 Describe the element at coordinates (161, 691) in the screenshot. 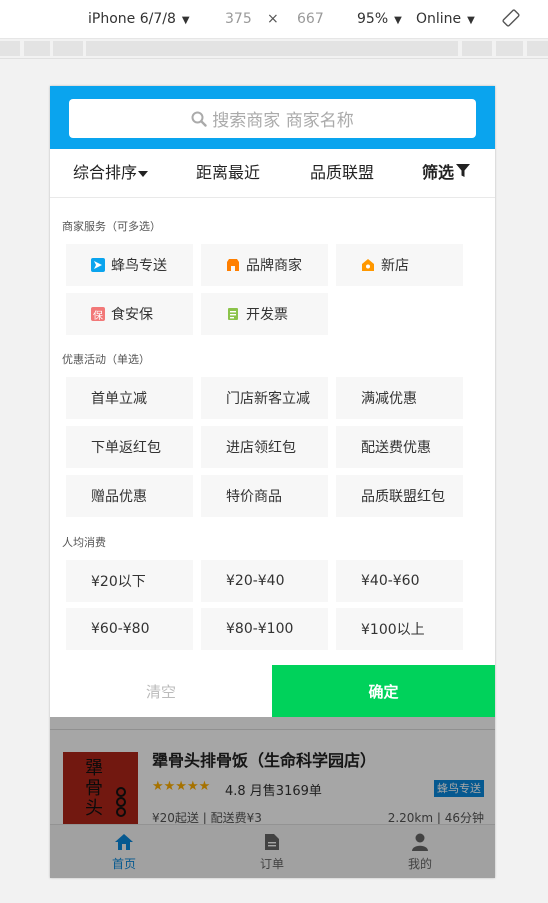

I see `clear-button: 清空` at that location.